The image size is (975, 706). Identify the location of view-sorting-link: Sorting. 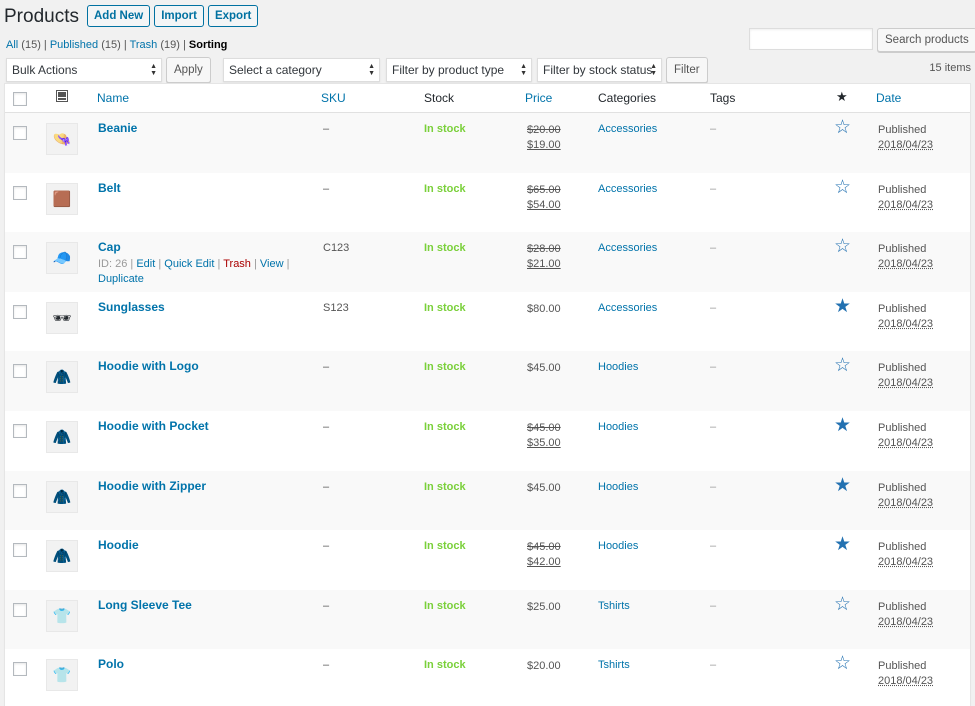
(208, 45).